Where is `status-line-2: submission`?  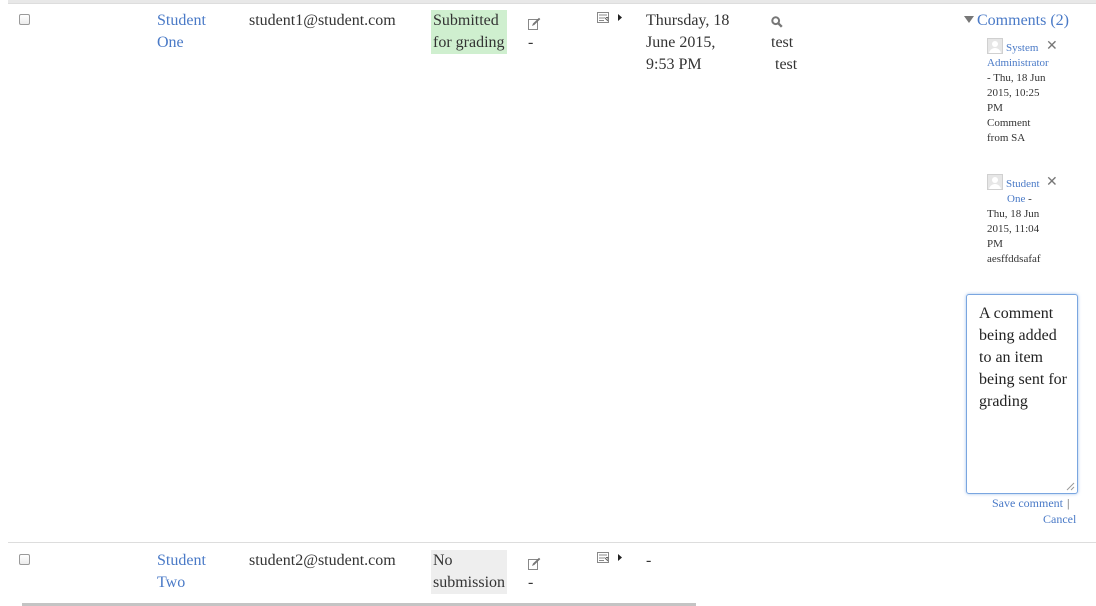 status-line-2: submission is located at coordinates (469, 582).